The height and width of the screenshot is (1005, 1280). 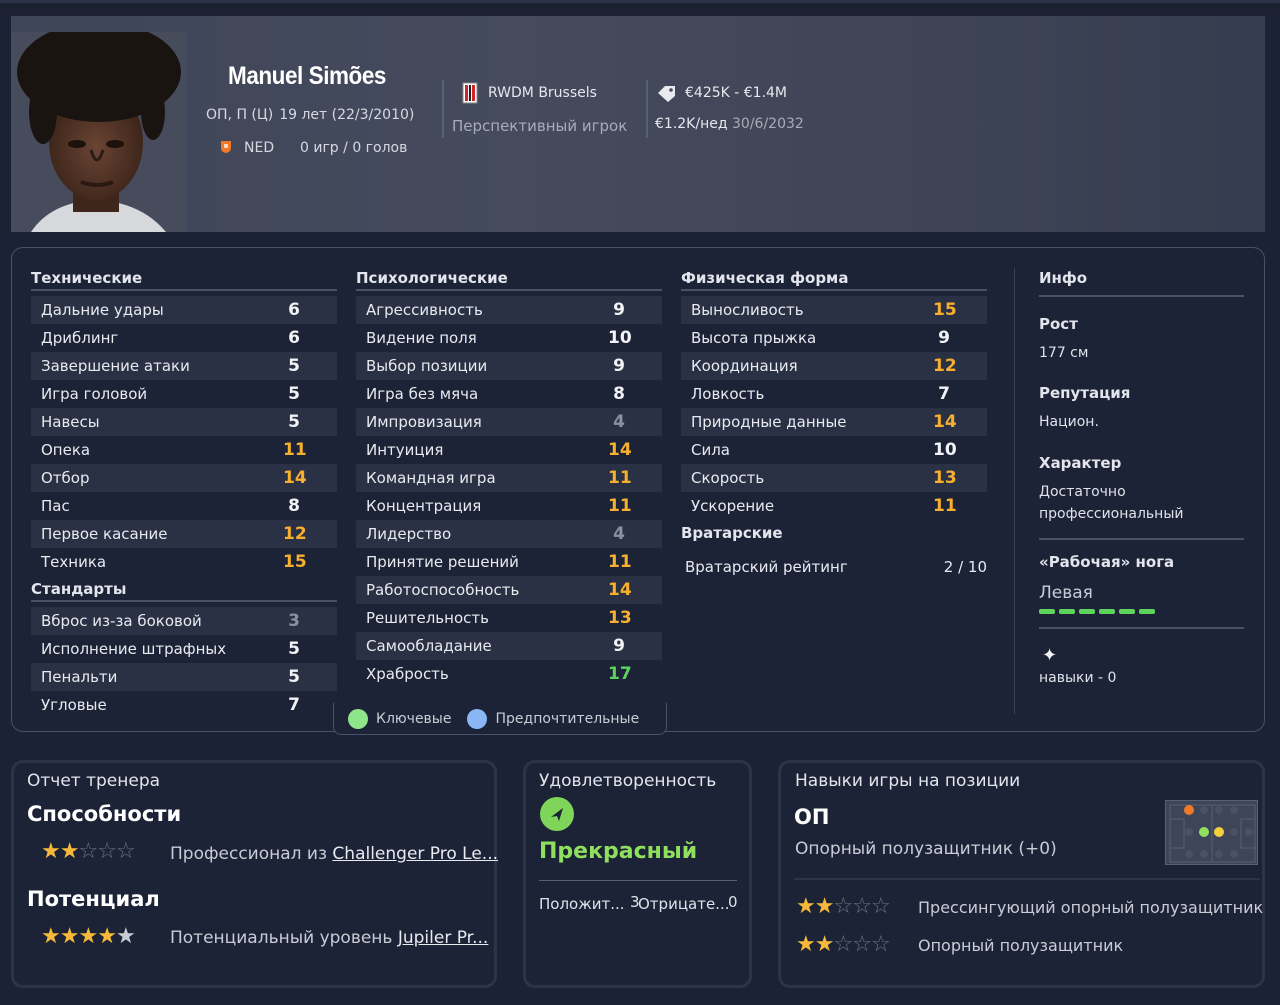 I want to click on info-title: Инфо, so click(x=1141, y=283).